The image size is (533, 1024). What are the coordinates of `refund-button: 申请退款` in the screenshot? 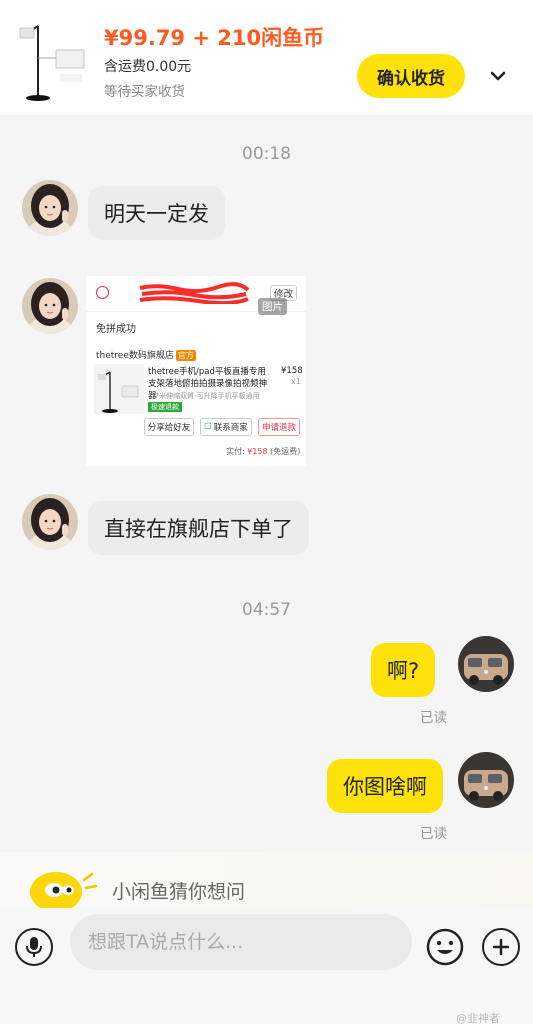 It's located at (279, 427).